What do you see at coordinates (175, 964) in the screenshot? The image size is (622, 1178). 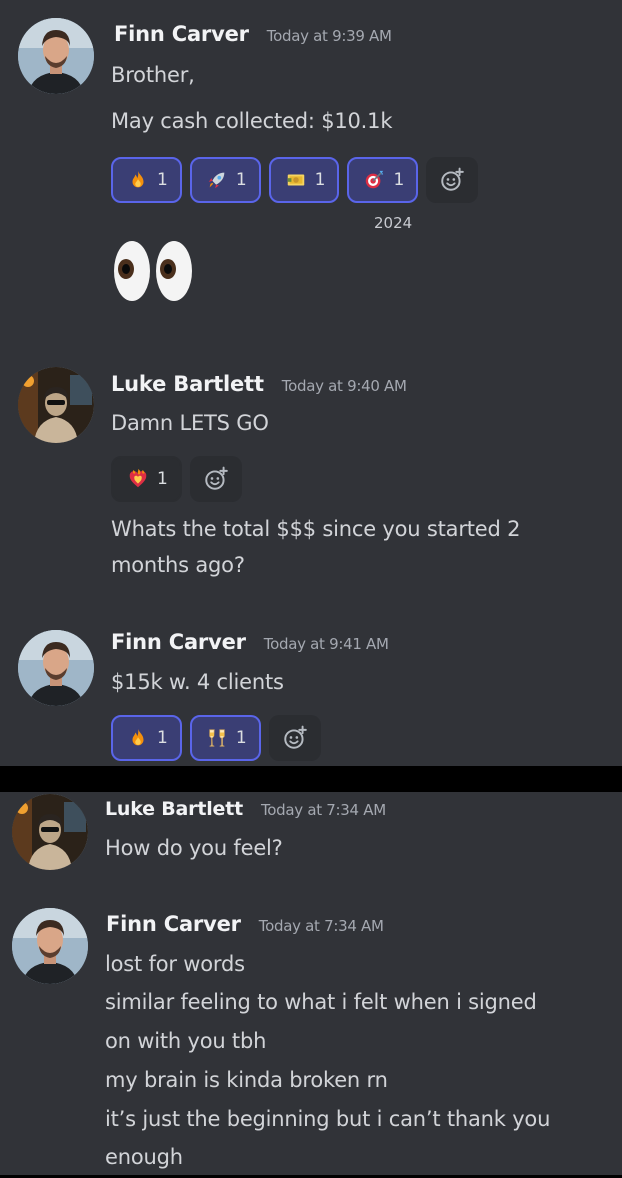 I see `message-line: lost for words` at bounding box center [175, 964].